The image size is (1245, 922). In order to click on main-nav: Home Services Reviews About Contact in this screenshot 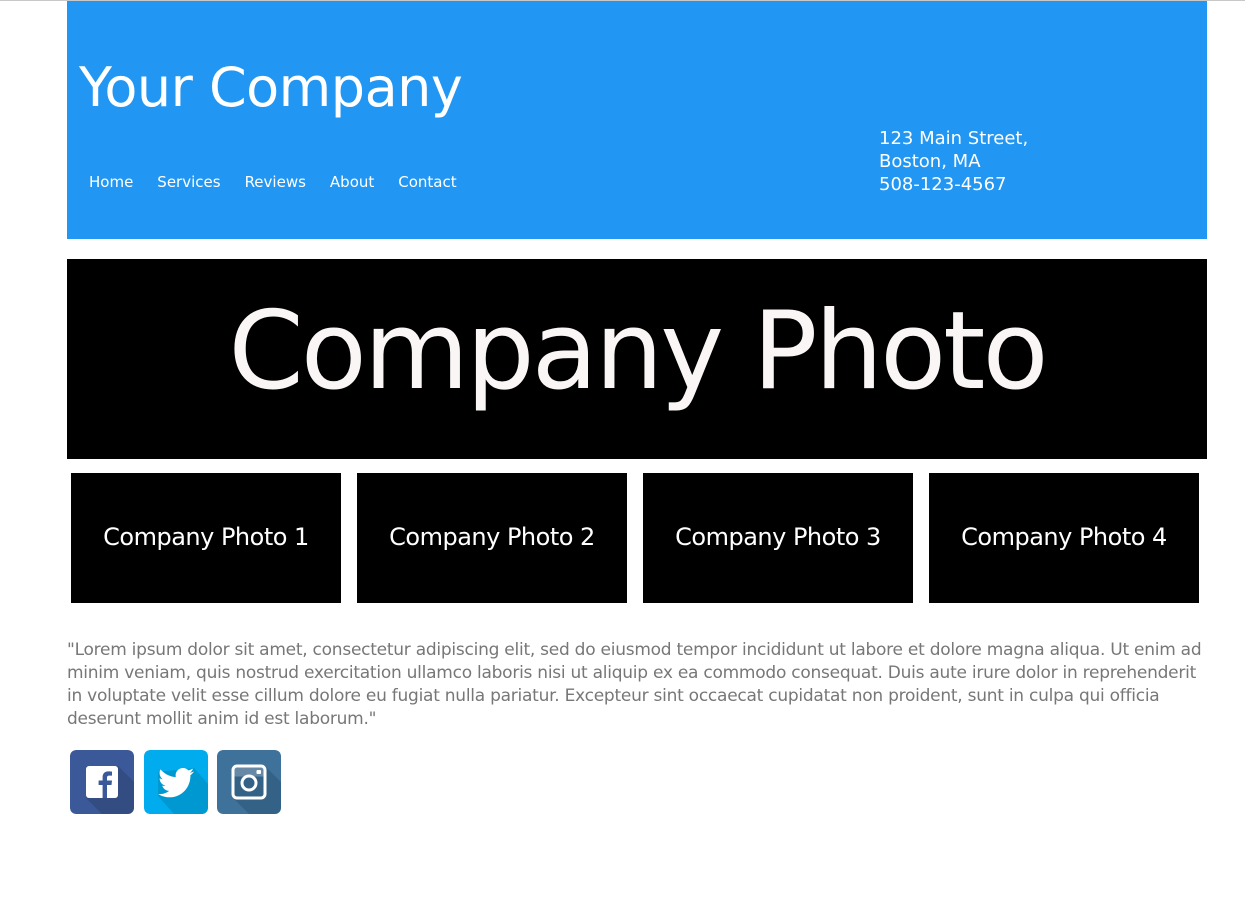, I will do `click(279, 182)`.